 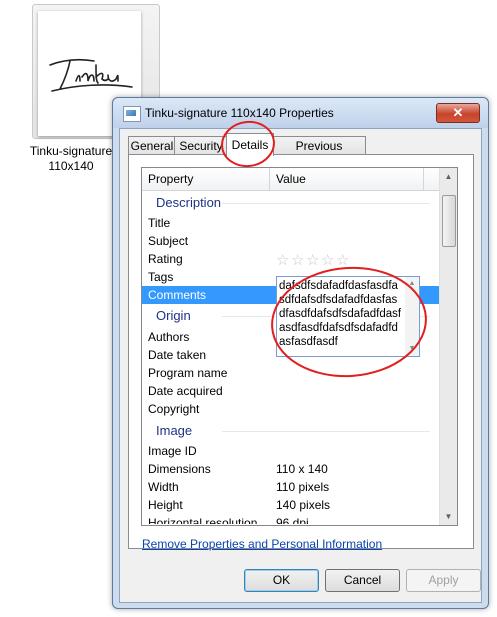 What do you see at coordinates (179, 469) in the screenshot?
I see `property-name: Dimensions` at bounding box center [179, 469].